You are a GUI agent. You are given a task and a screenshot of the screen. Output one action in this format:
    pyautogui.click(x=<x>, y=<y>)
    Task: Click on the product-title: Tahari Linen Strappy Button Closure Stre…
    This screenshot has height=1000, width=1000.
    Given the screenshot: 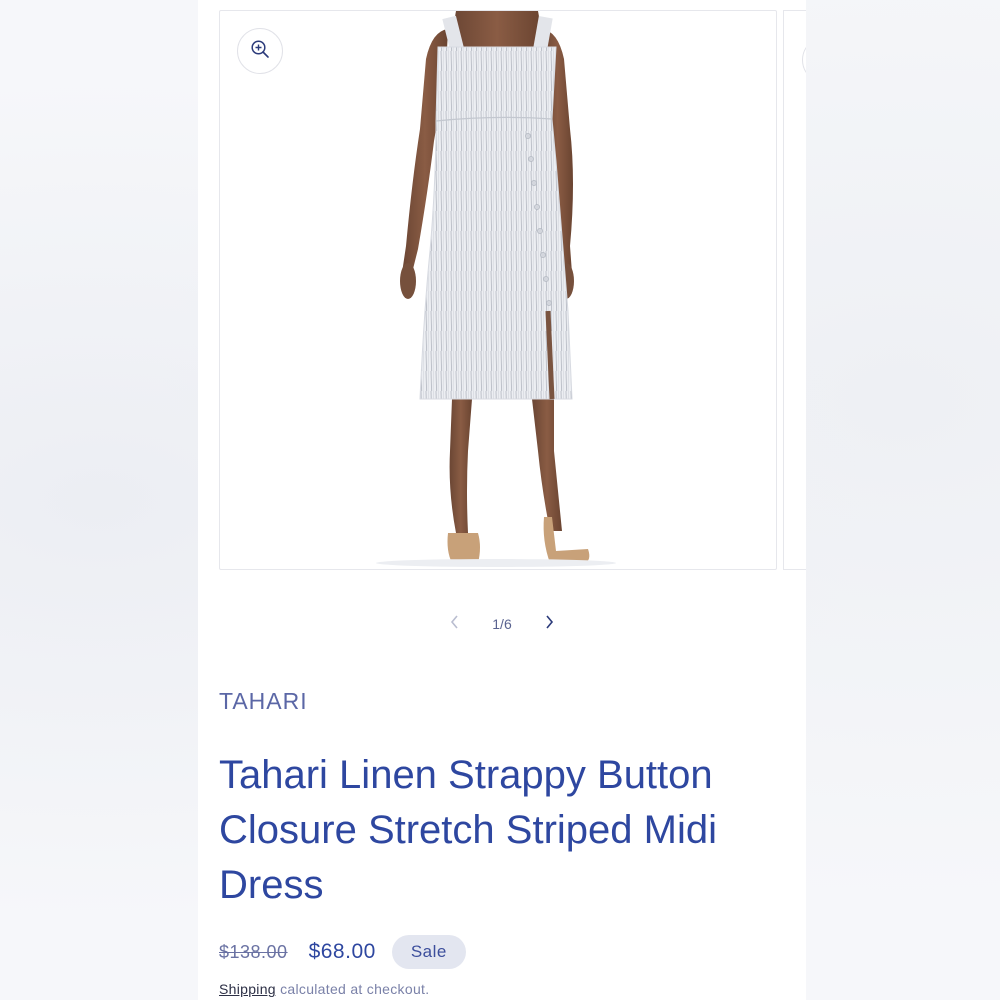 What is the action you would take?
    pyautogui.click(x=468, y=830)
    